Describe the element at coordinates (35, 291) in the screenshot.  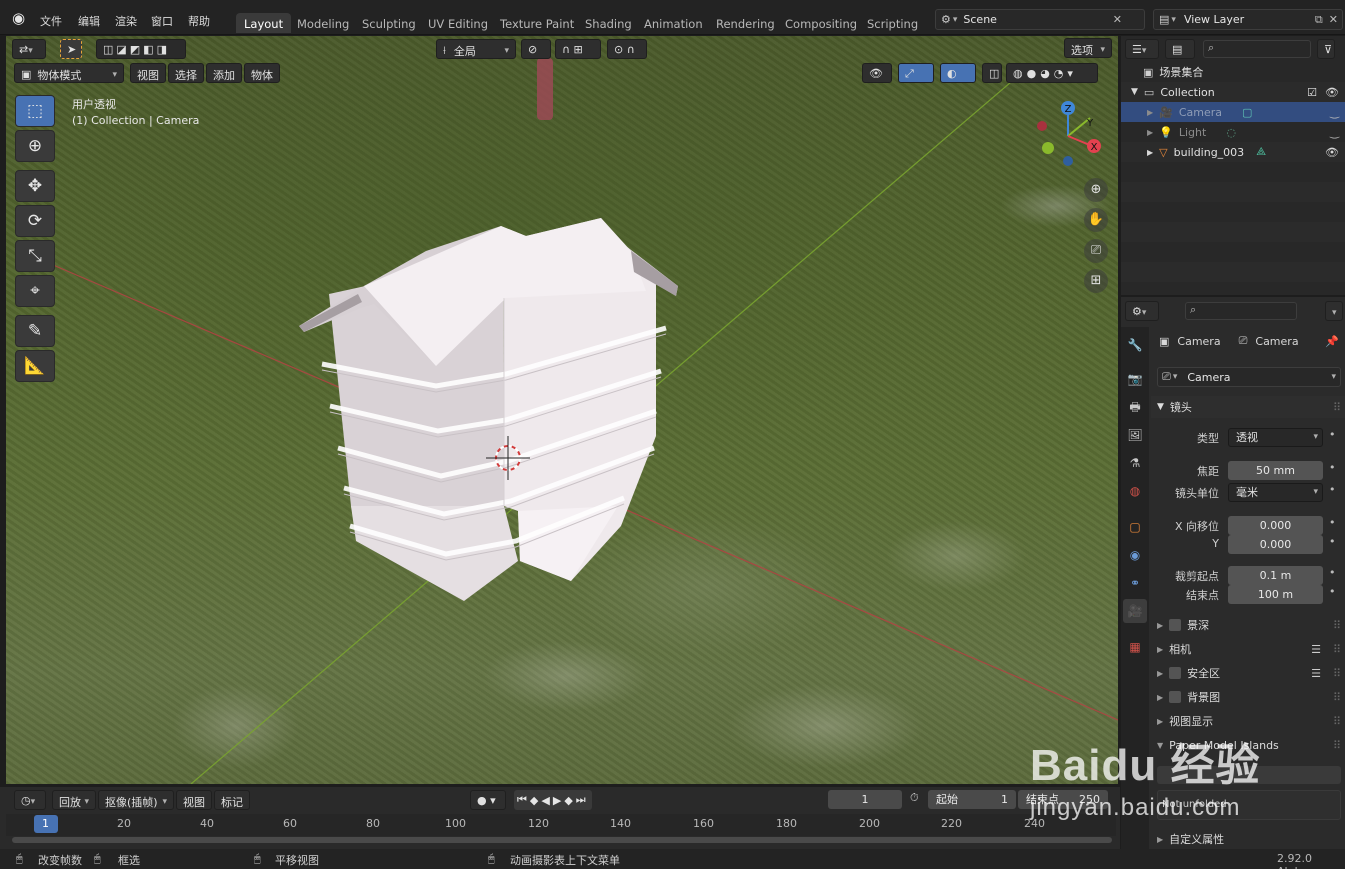
I see `transform-tool: ⌖` at that location.